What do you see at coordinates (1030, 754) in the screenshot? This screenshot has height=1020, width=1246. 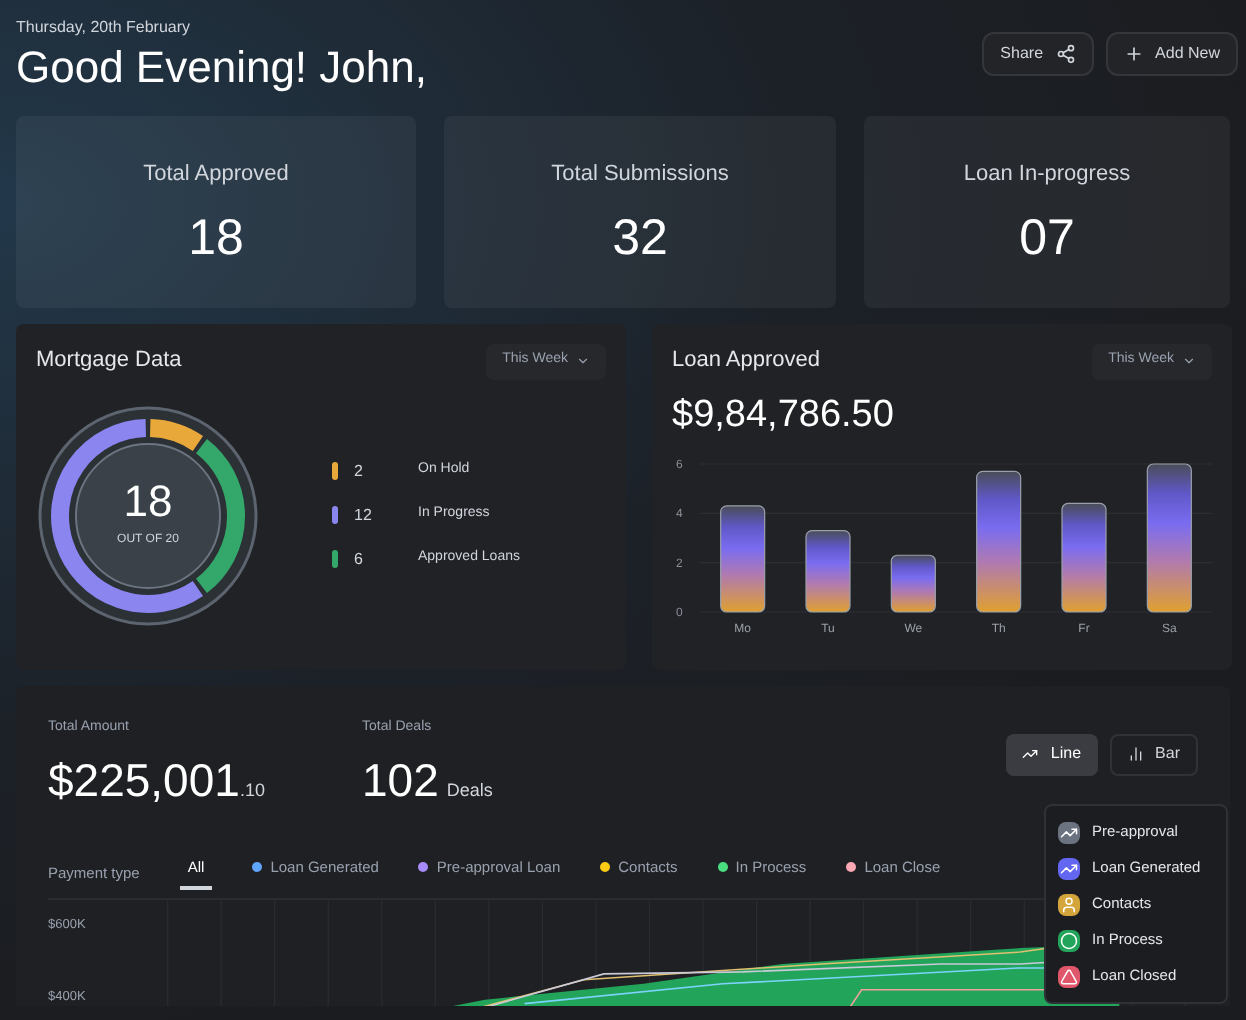 I see `line-chart-icon` at bounding box center [1030, 754].